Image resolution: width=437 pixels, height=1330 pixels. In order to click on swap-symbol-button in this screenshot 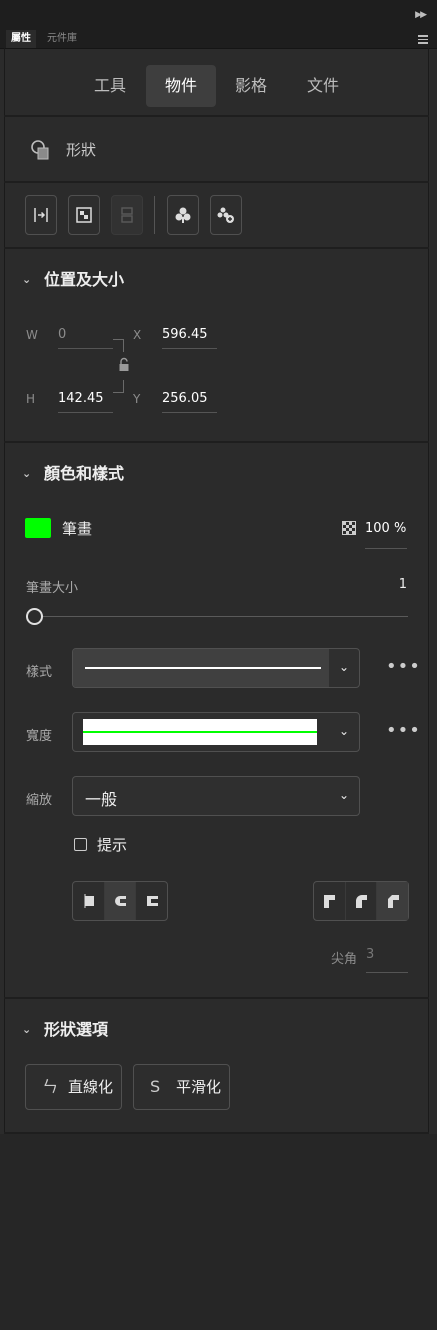, I will do `click(84, 215)`.